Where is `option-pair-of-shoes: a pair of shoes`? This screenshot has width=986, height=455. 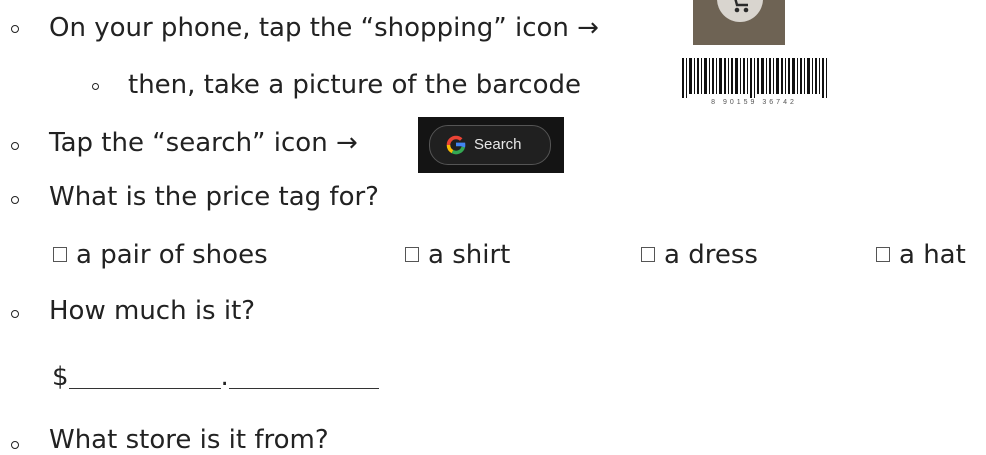
option-pair-of-shoes: a pair of shoes is located at coordinates (160, 255).